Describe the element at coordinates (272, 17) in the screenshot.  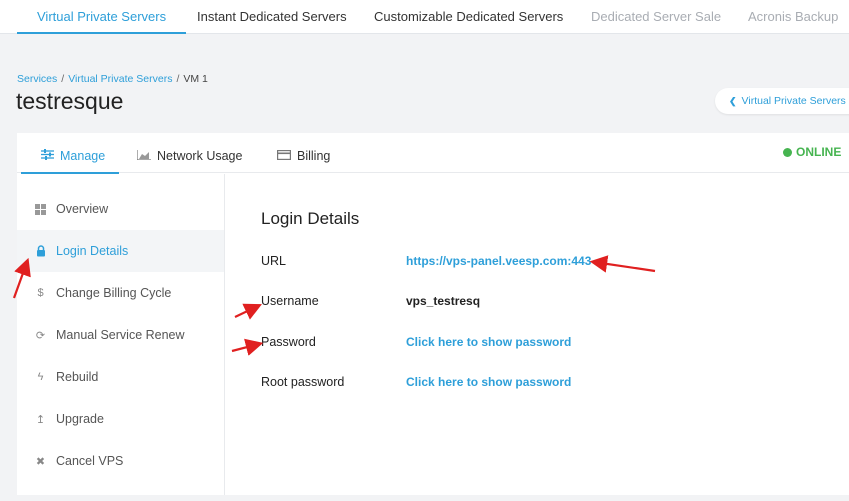
I see `top-tab-instant-dedicated-servers: Instant Dedicated Servers` at that location.